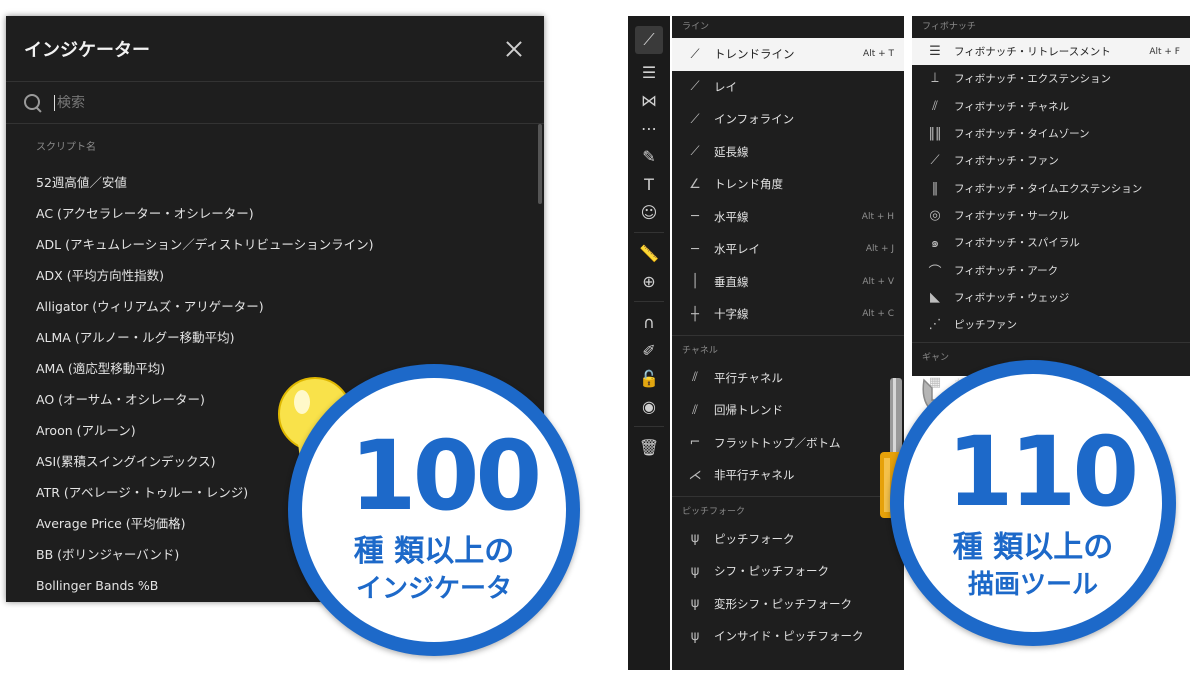 Image resolution: width=1200 pixels, height=686 pixels. I want to click on magnet-icon: ∩, so click(649, 322).